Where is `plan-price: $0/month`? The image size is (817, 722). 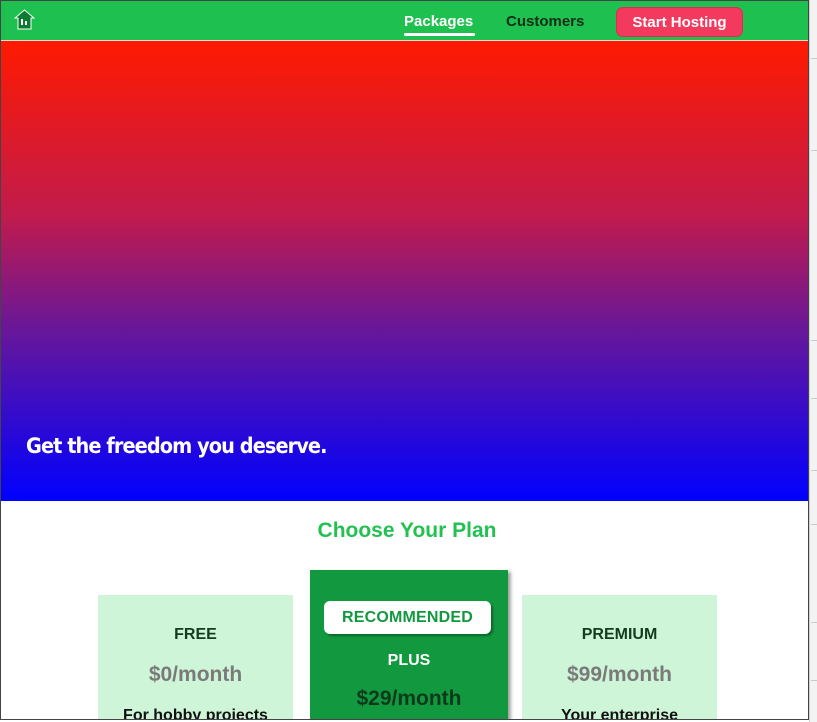
plan-price: $0/month is located at coordinates (195, 674).